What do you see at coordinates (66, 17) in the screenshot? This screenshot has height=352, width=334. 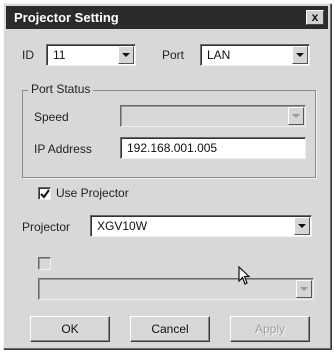 I see `window-title: Projector Setting` at bounding box center [66, 17].